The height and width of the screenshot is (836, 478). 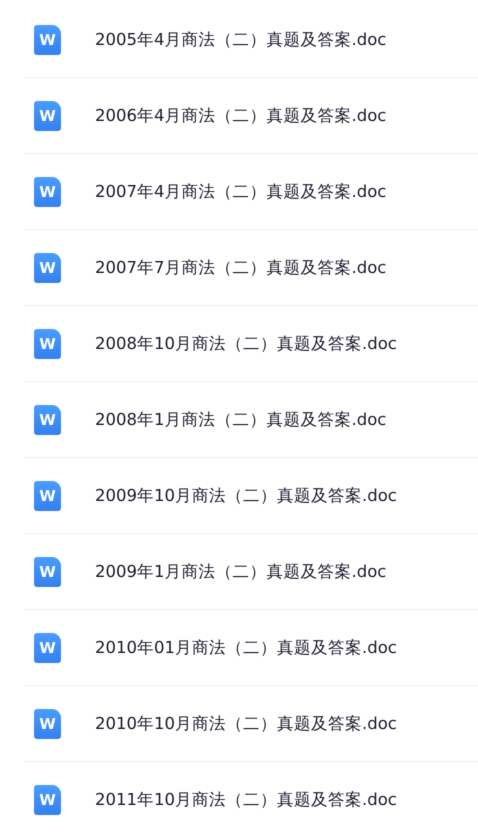 I want to click on file-row: W 2008年10月商法（二）真题及答案.doc, so click(x=251, y=344).